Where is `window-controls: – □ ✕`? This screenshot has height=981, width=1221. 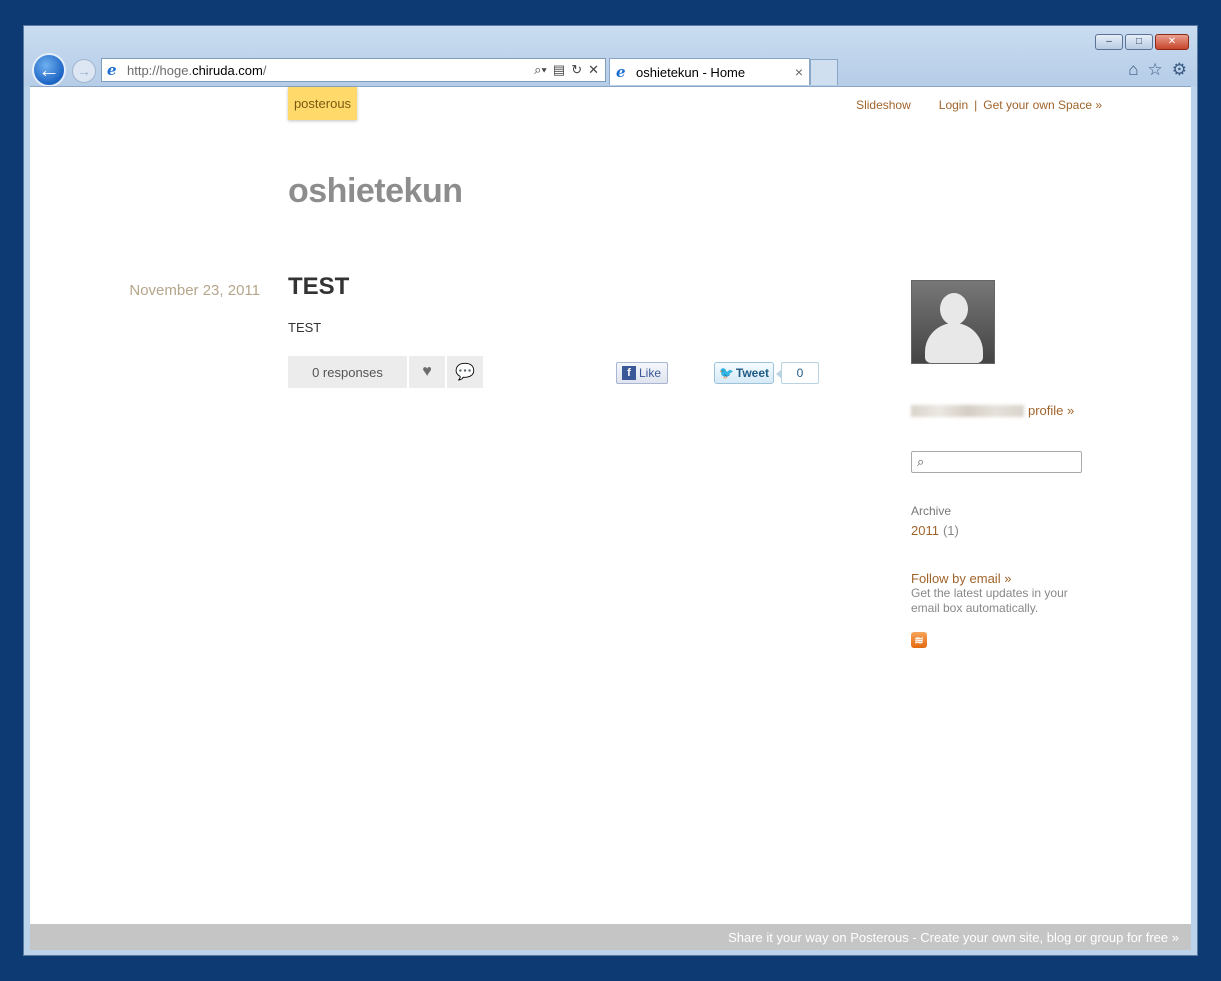 window-controls: – □ ✕ is located at coordinates (1142, 42).